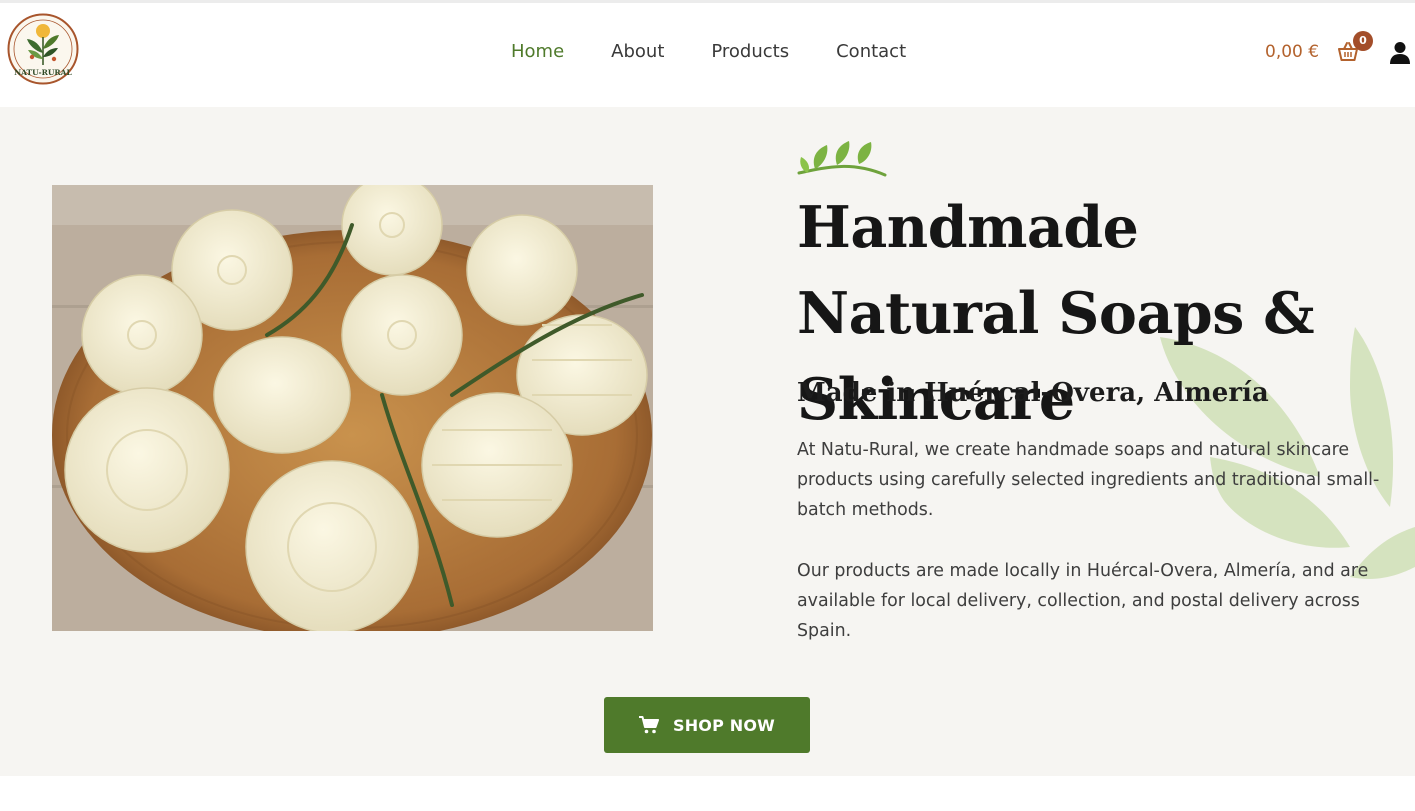  I want to click on cart-total: 0,00 €, so click(1292, 52).